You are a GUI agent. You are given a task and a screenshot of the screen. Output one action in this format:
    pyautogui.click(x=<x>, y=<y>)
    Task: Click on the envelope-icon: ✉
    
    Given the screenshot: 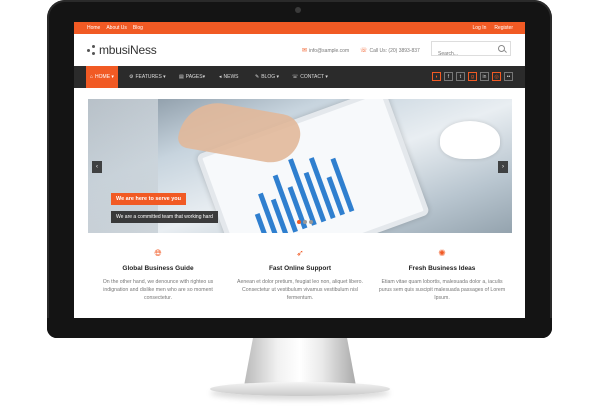 What is the action you would take?
    pyautogui.click(x=305, y=51)
    